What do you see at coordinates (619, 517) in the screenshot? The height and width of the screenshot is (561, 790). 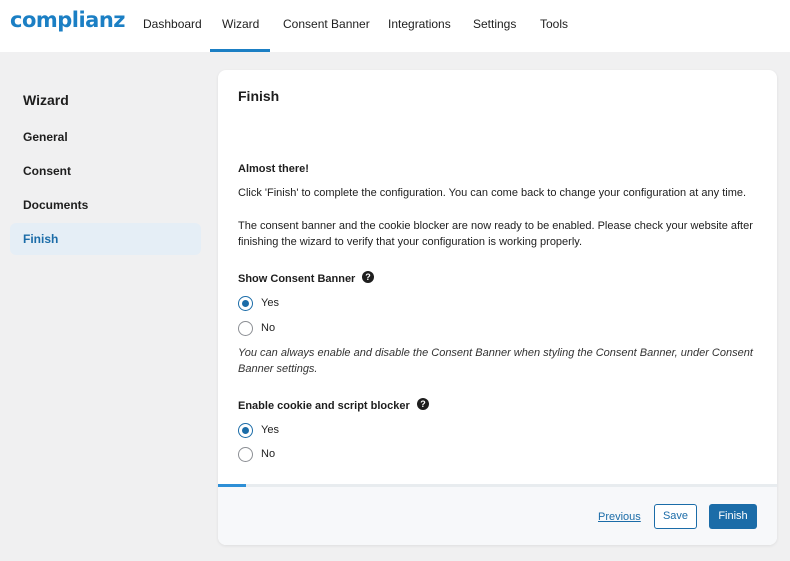 I see `previous-button: Previous` at bounding box center [619, 517].